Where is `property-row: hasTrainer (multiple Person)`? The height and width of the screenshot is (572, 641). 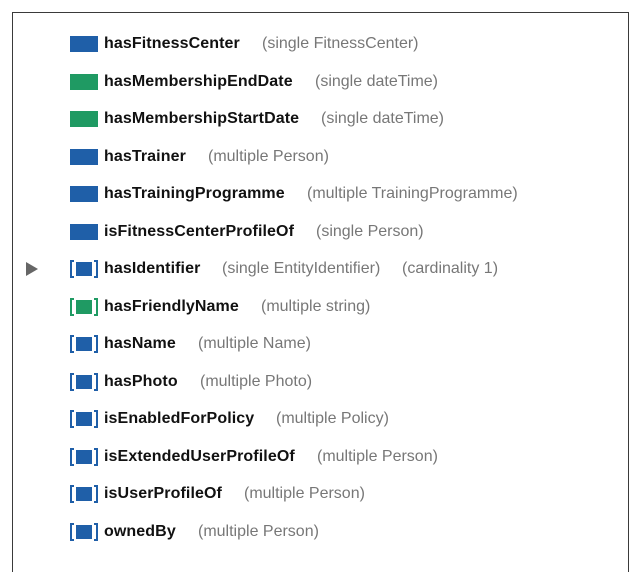
property-row: hasTrainer (multiple Person) is located at coordinates (320, 157).